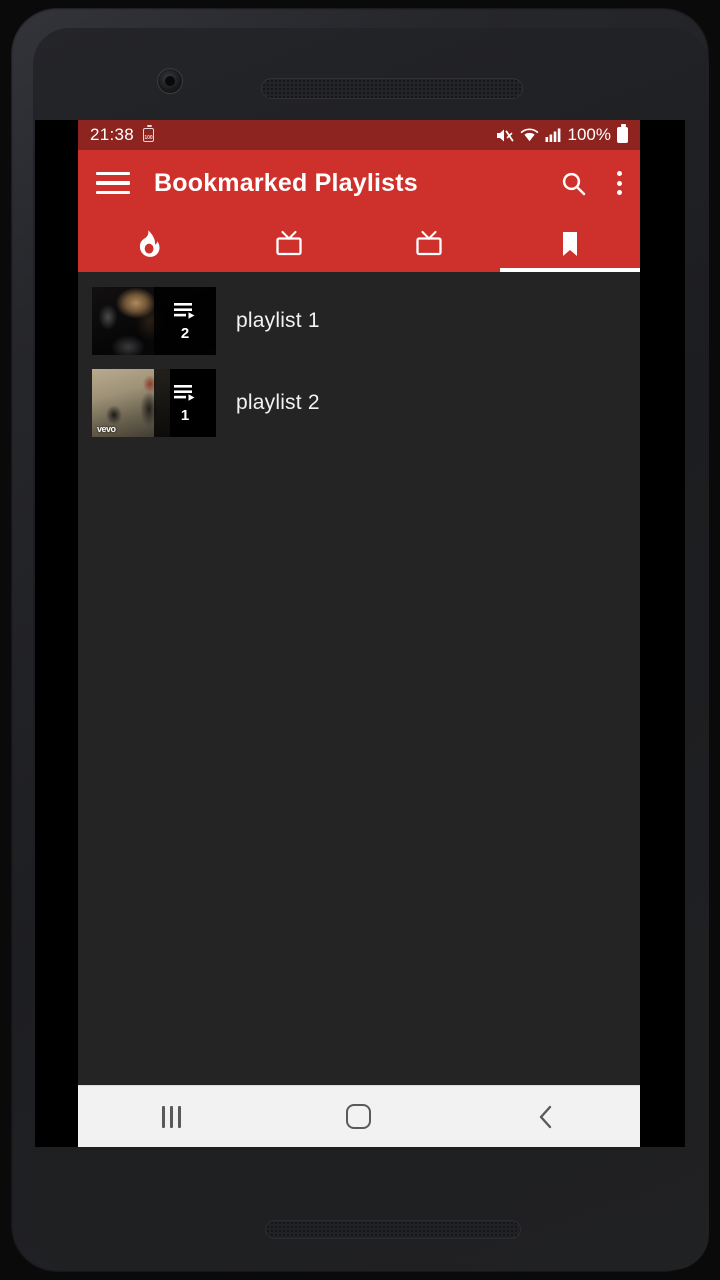 The image size is (720, 1280). I want to click on tab-selected-indicator, so click(569, 270).